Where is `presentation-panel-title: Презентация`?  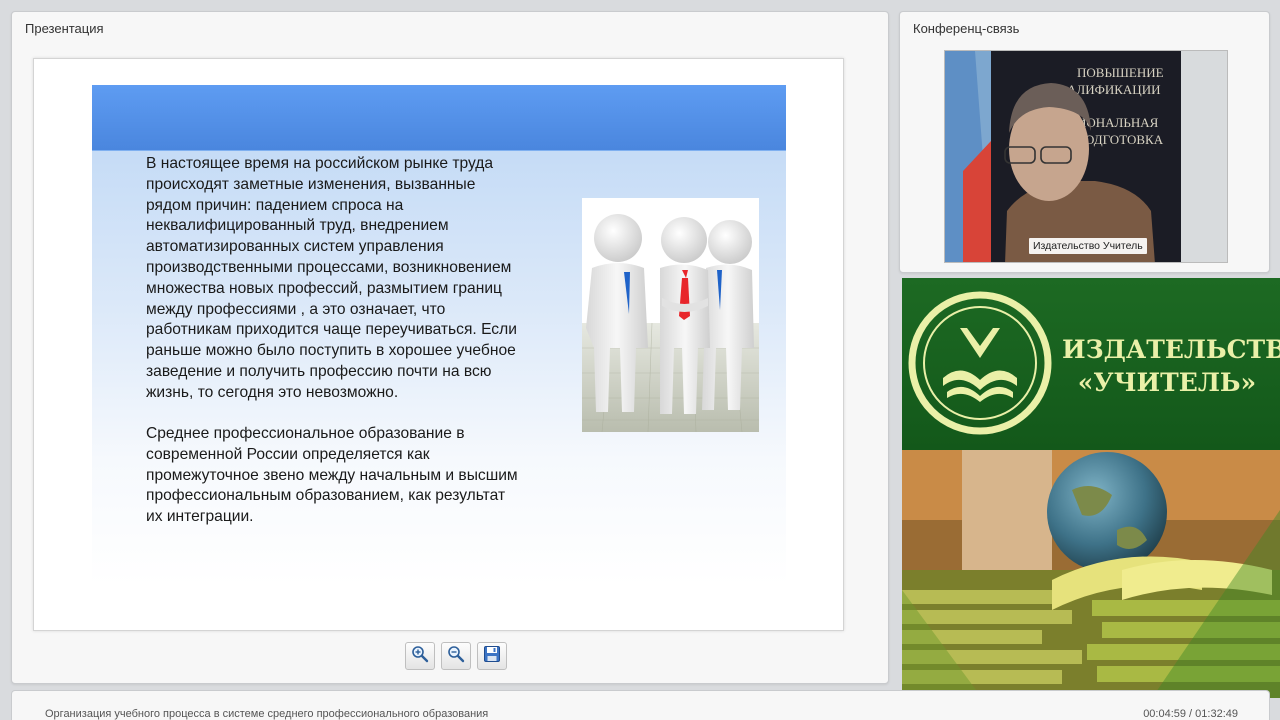
presentation-panel-title: Презентация is located at coordinates (64, 28).